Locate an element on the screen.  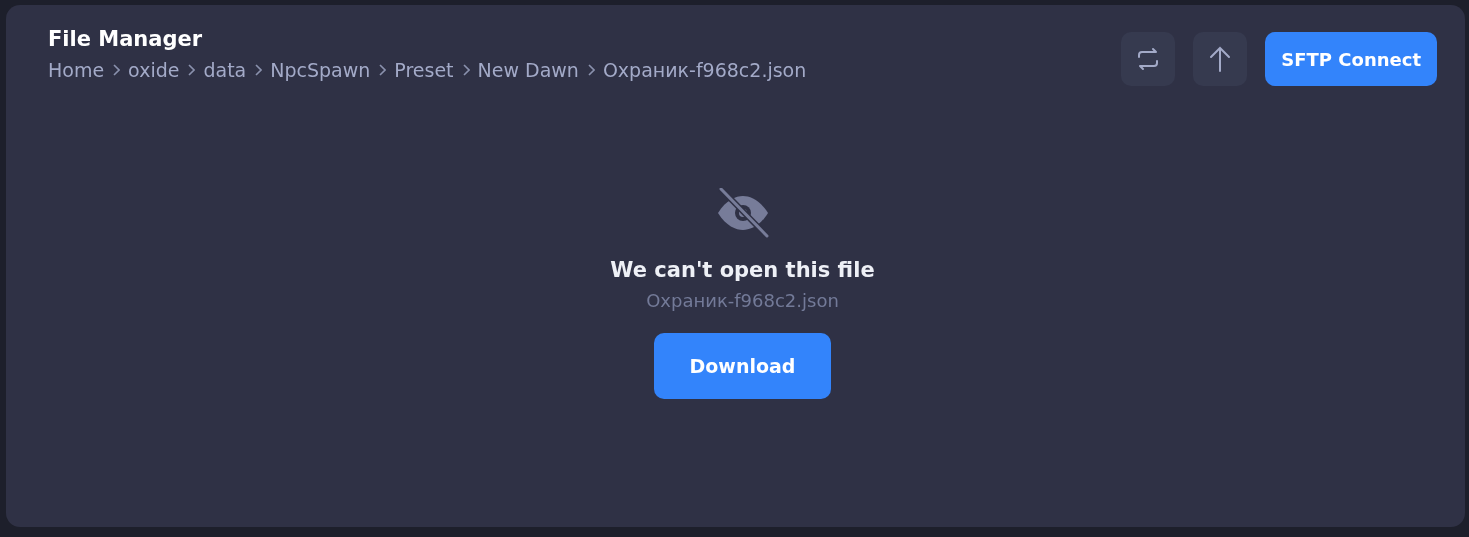
breadcrumb-link: Preset is located at coordinates (424, 70).